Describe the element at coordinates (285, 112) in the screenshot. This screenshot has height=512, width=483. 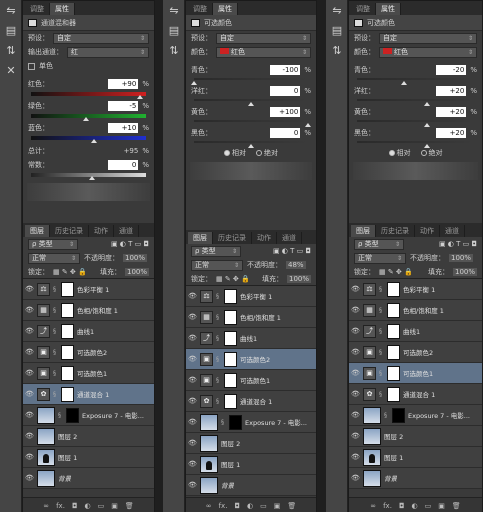
I see `slider-value-input: +100` at that location.